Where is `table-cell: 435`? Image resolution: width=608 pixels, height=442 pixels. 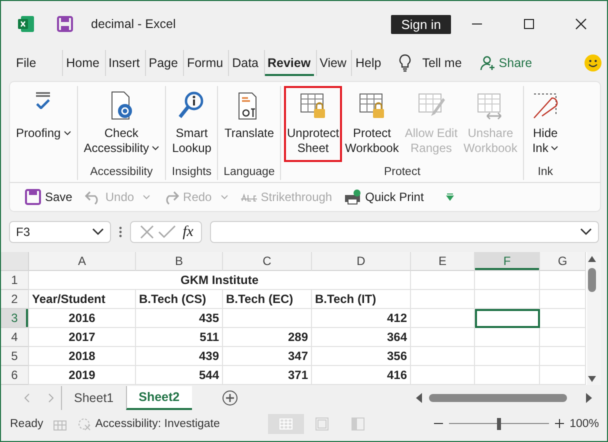 table-cell: 435 is located at coordinates (179, 318).